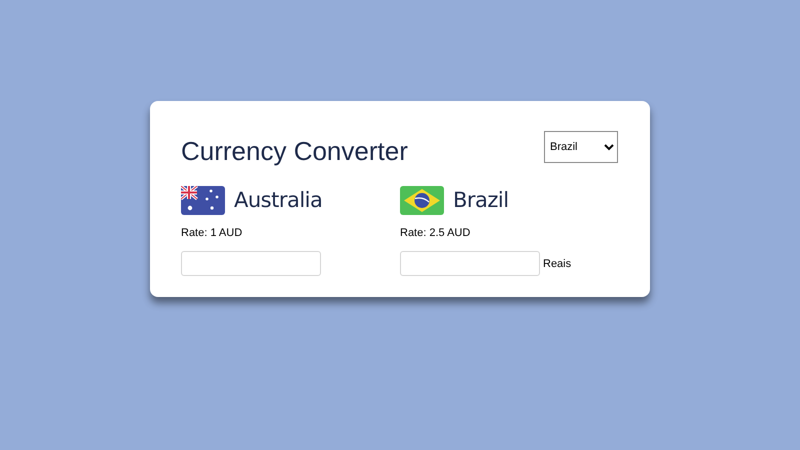 This screenshot has height=450, width=800. I want to click on country-name: Australia, so click(278, 200).